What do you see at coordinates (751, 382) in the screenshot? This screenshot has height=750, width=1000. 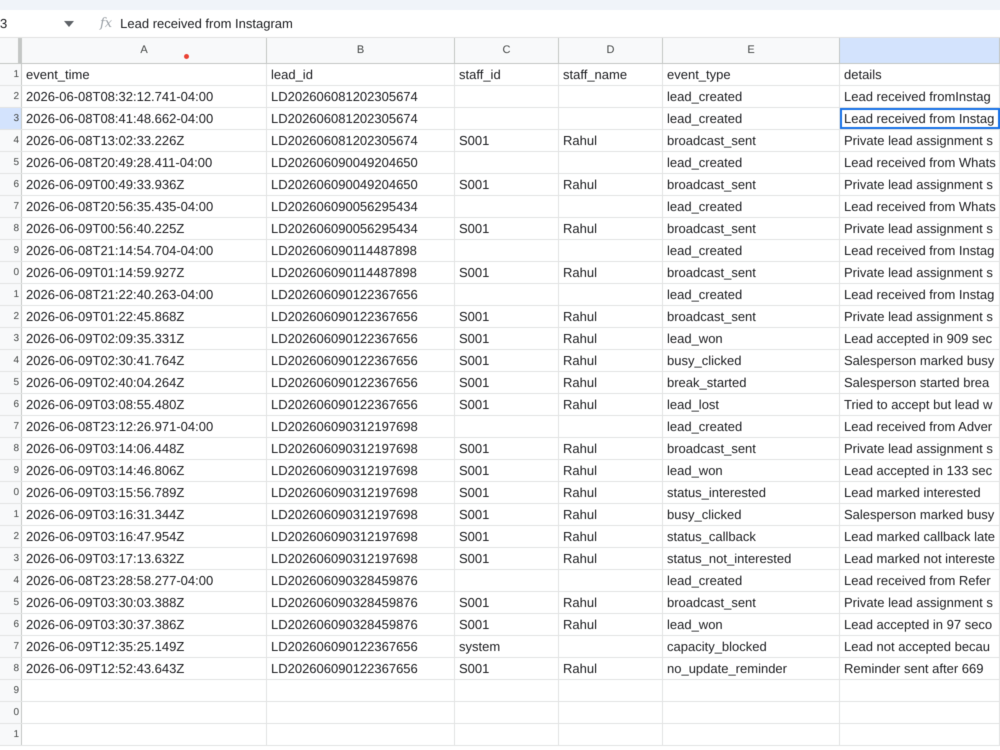 I see `table-cell: break_started` at bounding box center [751, 382].